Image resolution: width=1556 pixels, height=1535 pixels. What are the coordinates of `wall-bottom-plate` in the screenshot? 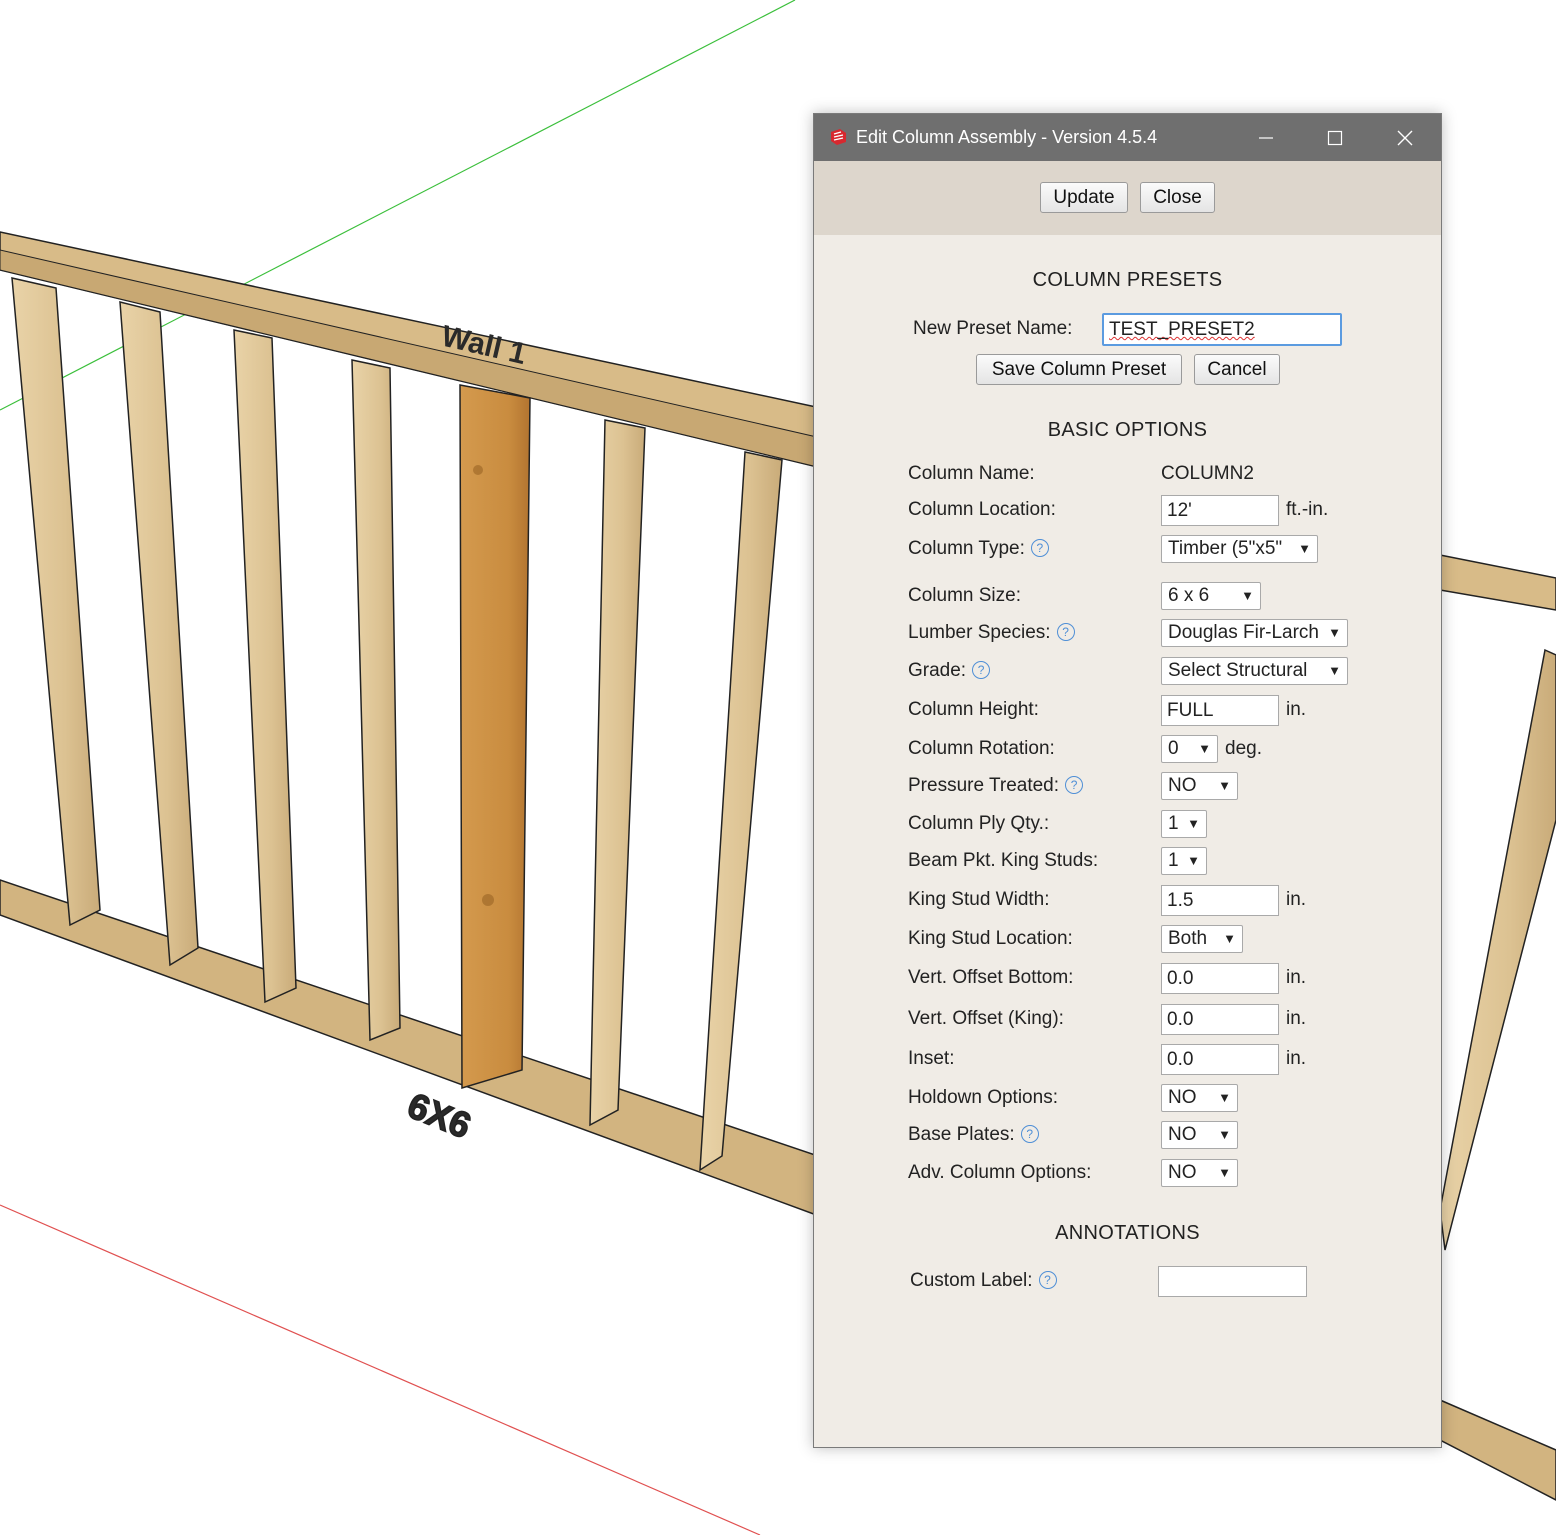 It's located at (415, 1050).